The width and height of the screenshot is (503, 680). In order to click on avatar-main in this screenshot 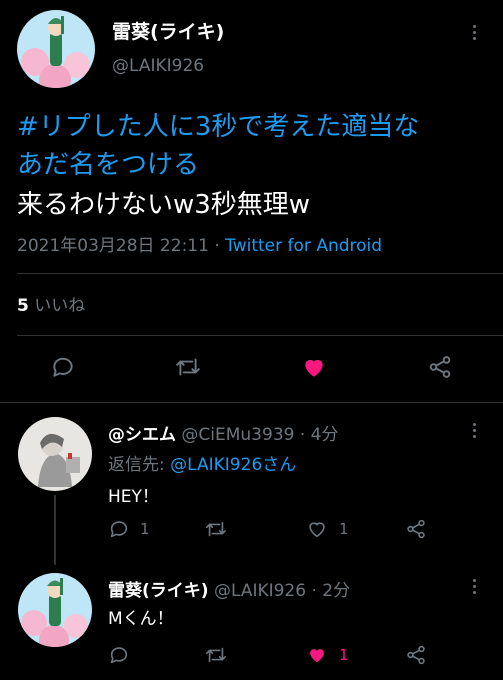, I will do `click(56, 49)`.